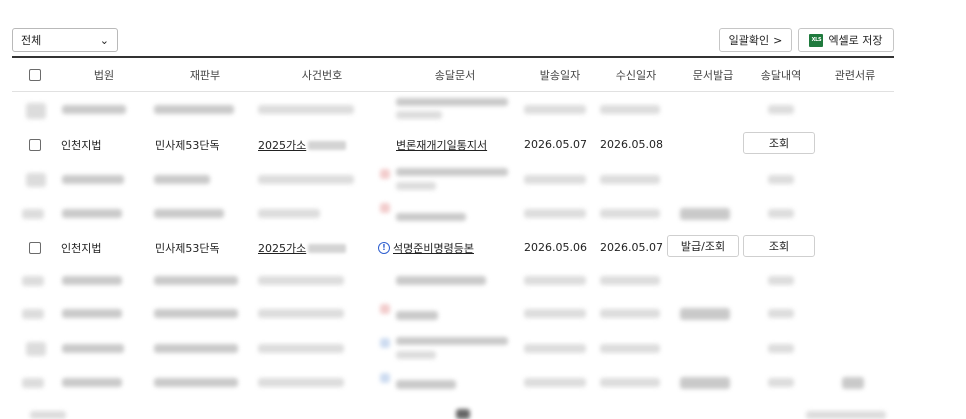 This screenshot has height=419, width=966. What do you see at coordinates (855, 75) in the screenshot?
I see `header-related-docs: 관련서류` at bounding box center [855, 75].